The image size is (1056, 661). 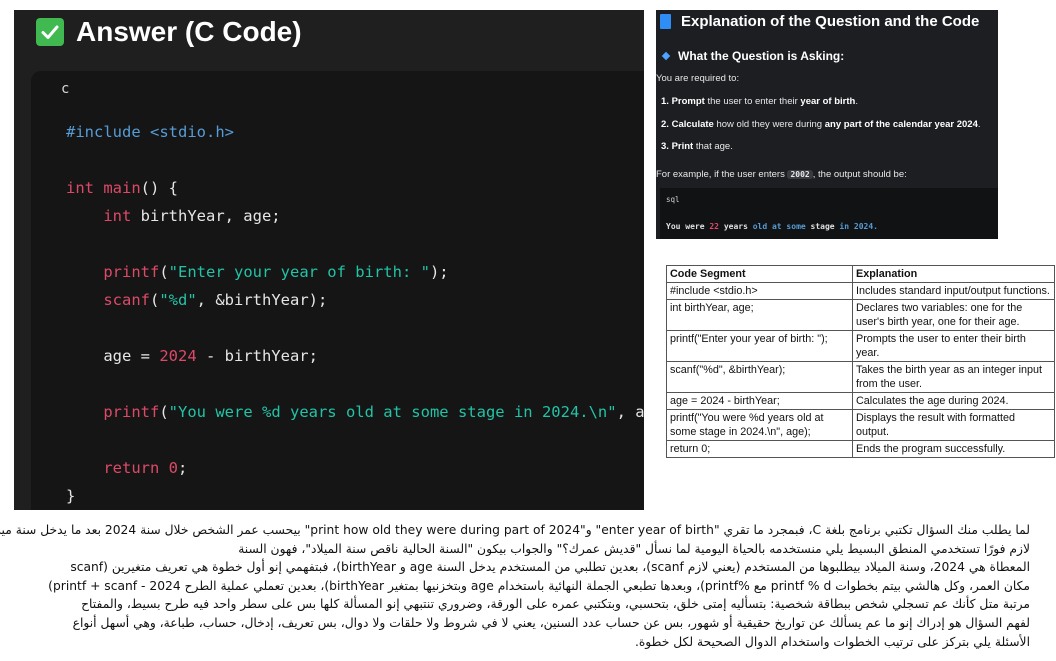 I want to click on question-heading: What the Question is Asking:, so click(x=752, y=56).